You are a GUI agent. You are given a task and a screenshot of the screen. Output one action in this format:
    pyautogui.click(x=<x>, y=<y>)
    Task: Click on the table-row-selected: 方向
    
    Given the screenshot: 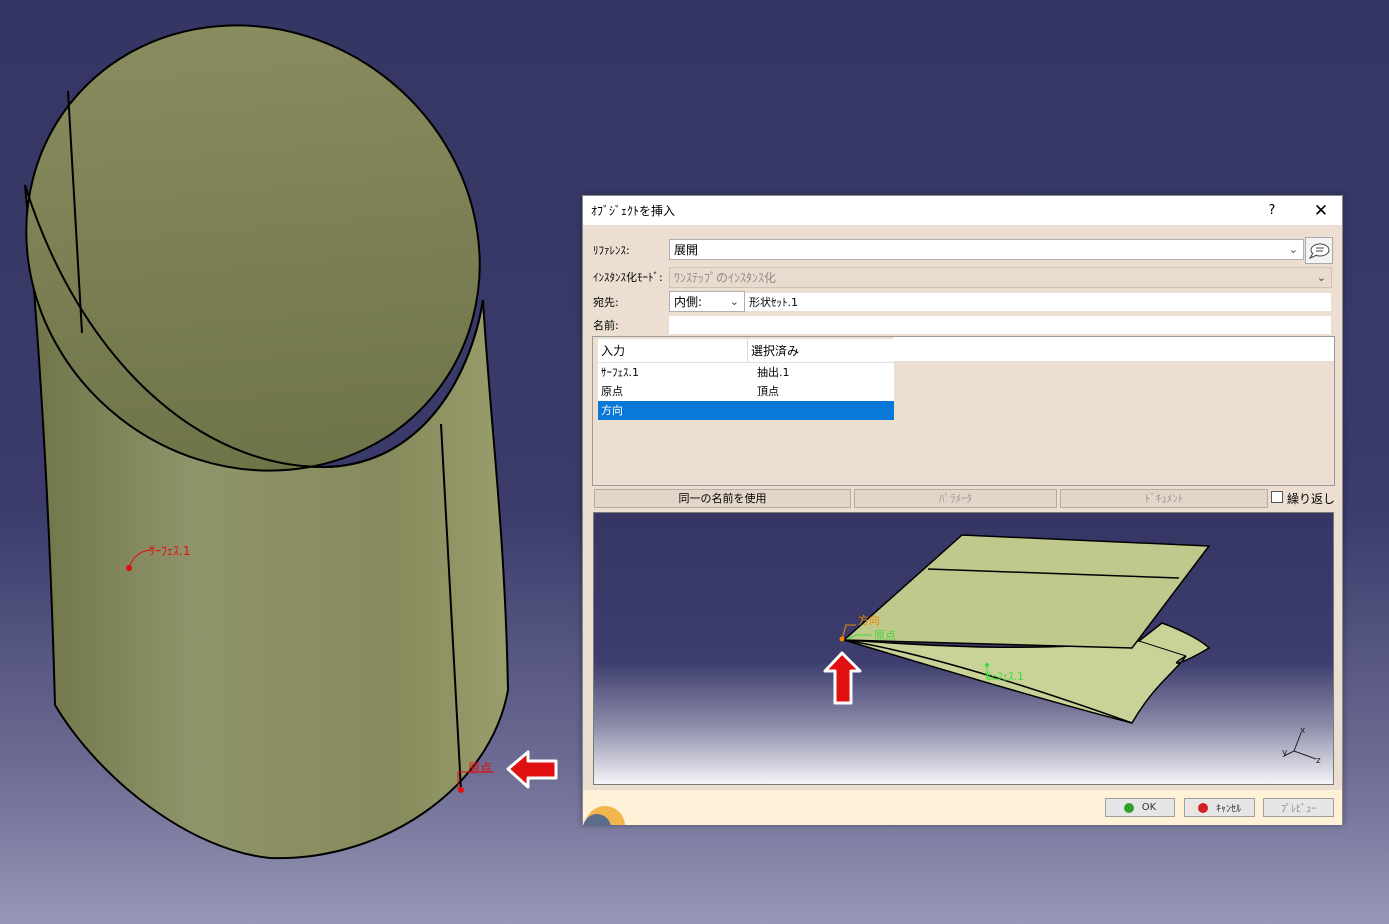 What is the action you would take?
    pyautogui.click(x=746, y=410)
    